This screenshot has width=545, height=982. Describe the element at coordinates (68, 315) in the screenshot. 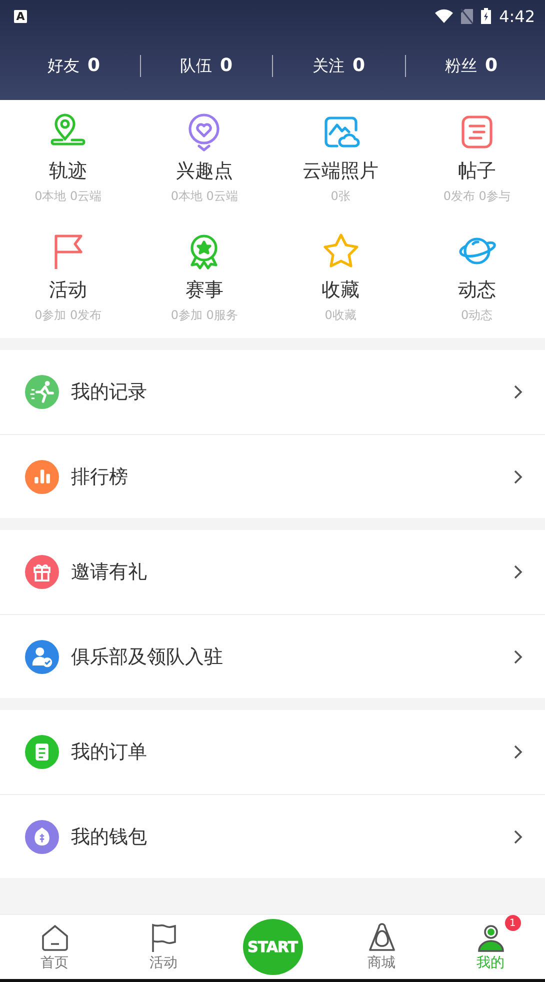

I see `feature-count: 0参加 0发布` at that location.